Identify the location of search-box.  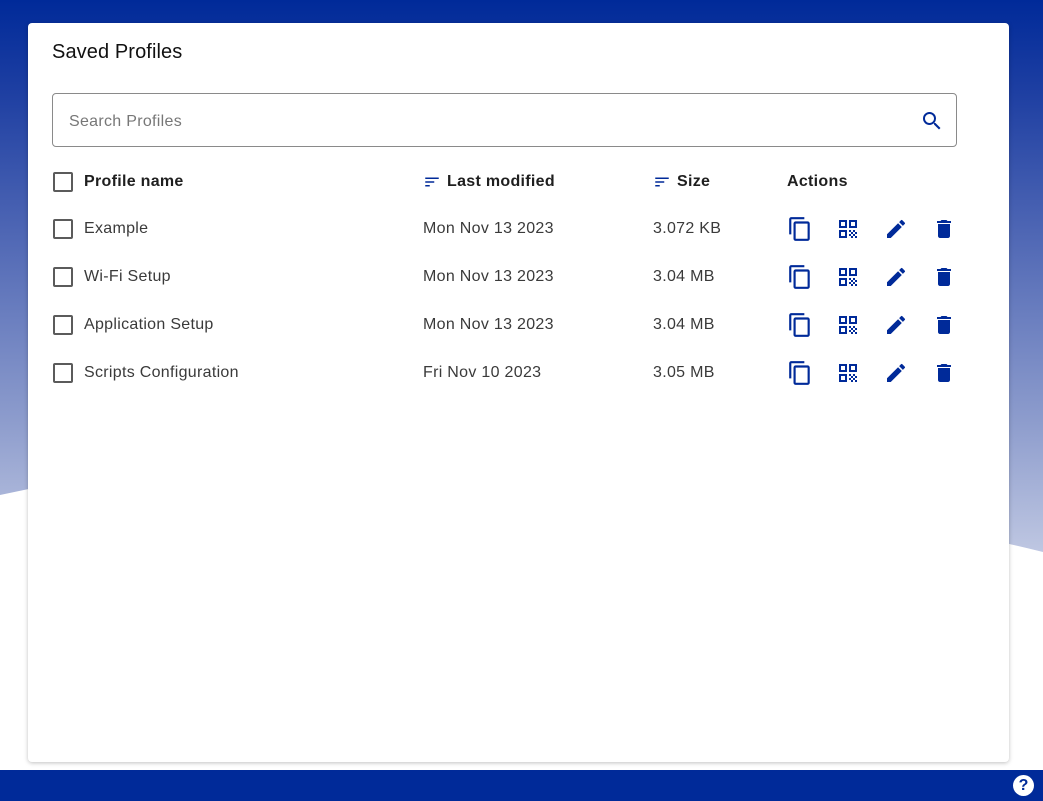
(504, 120).